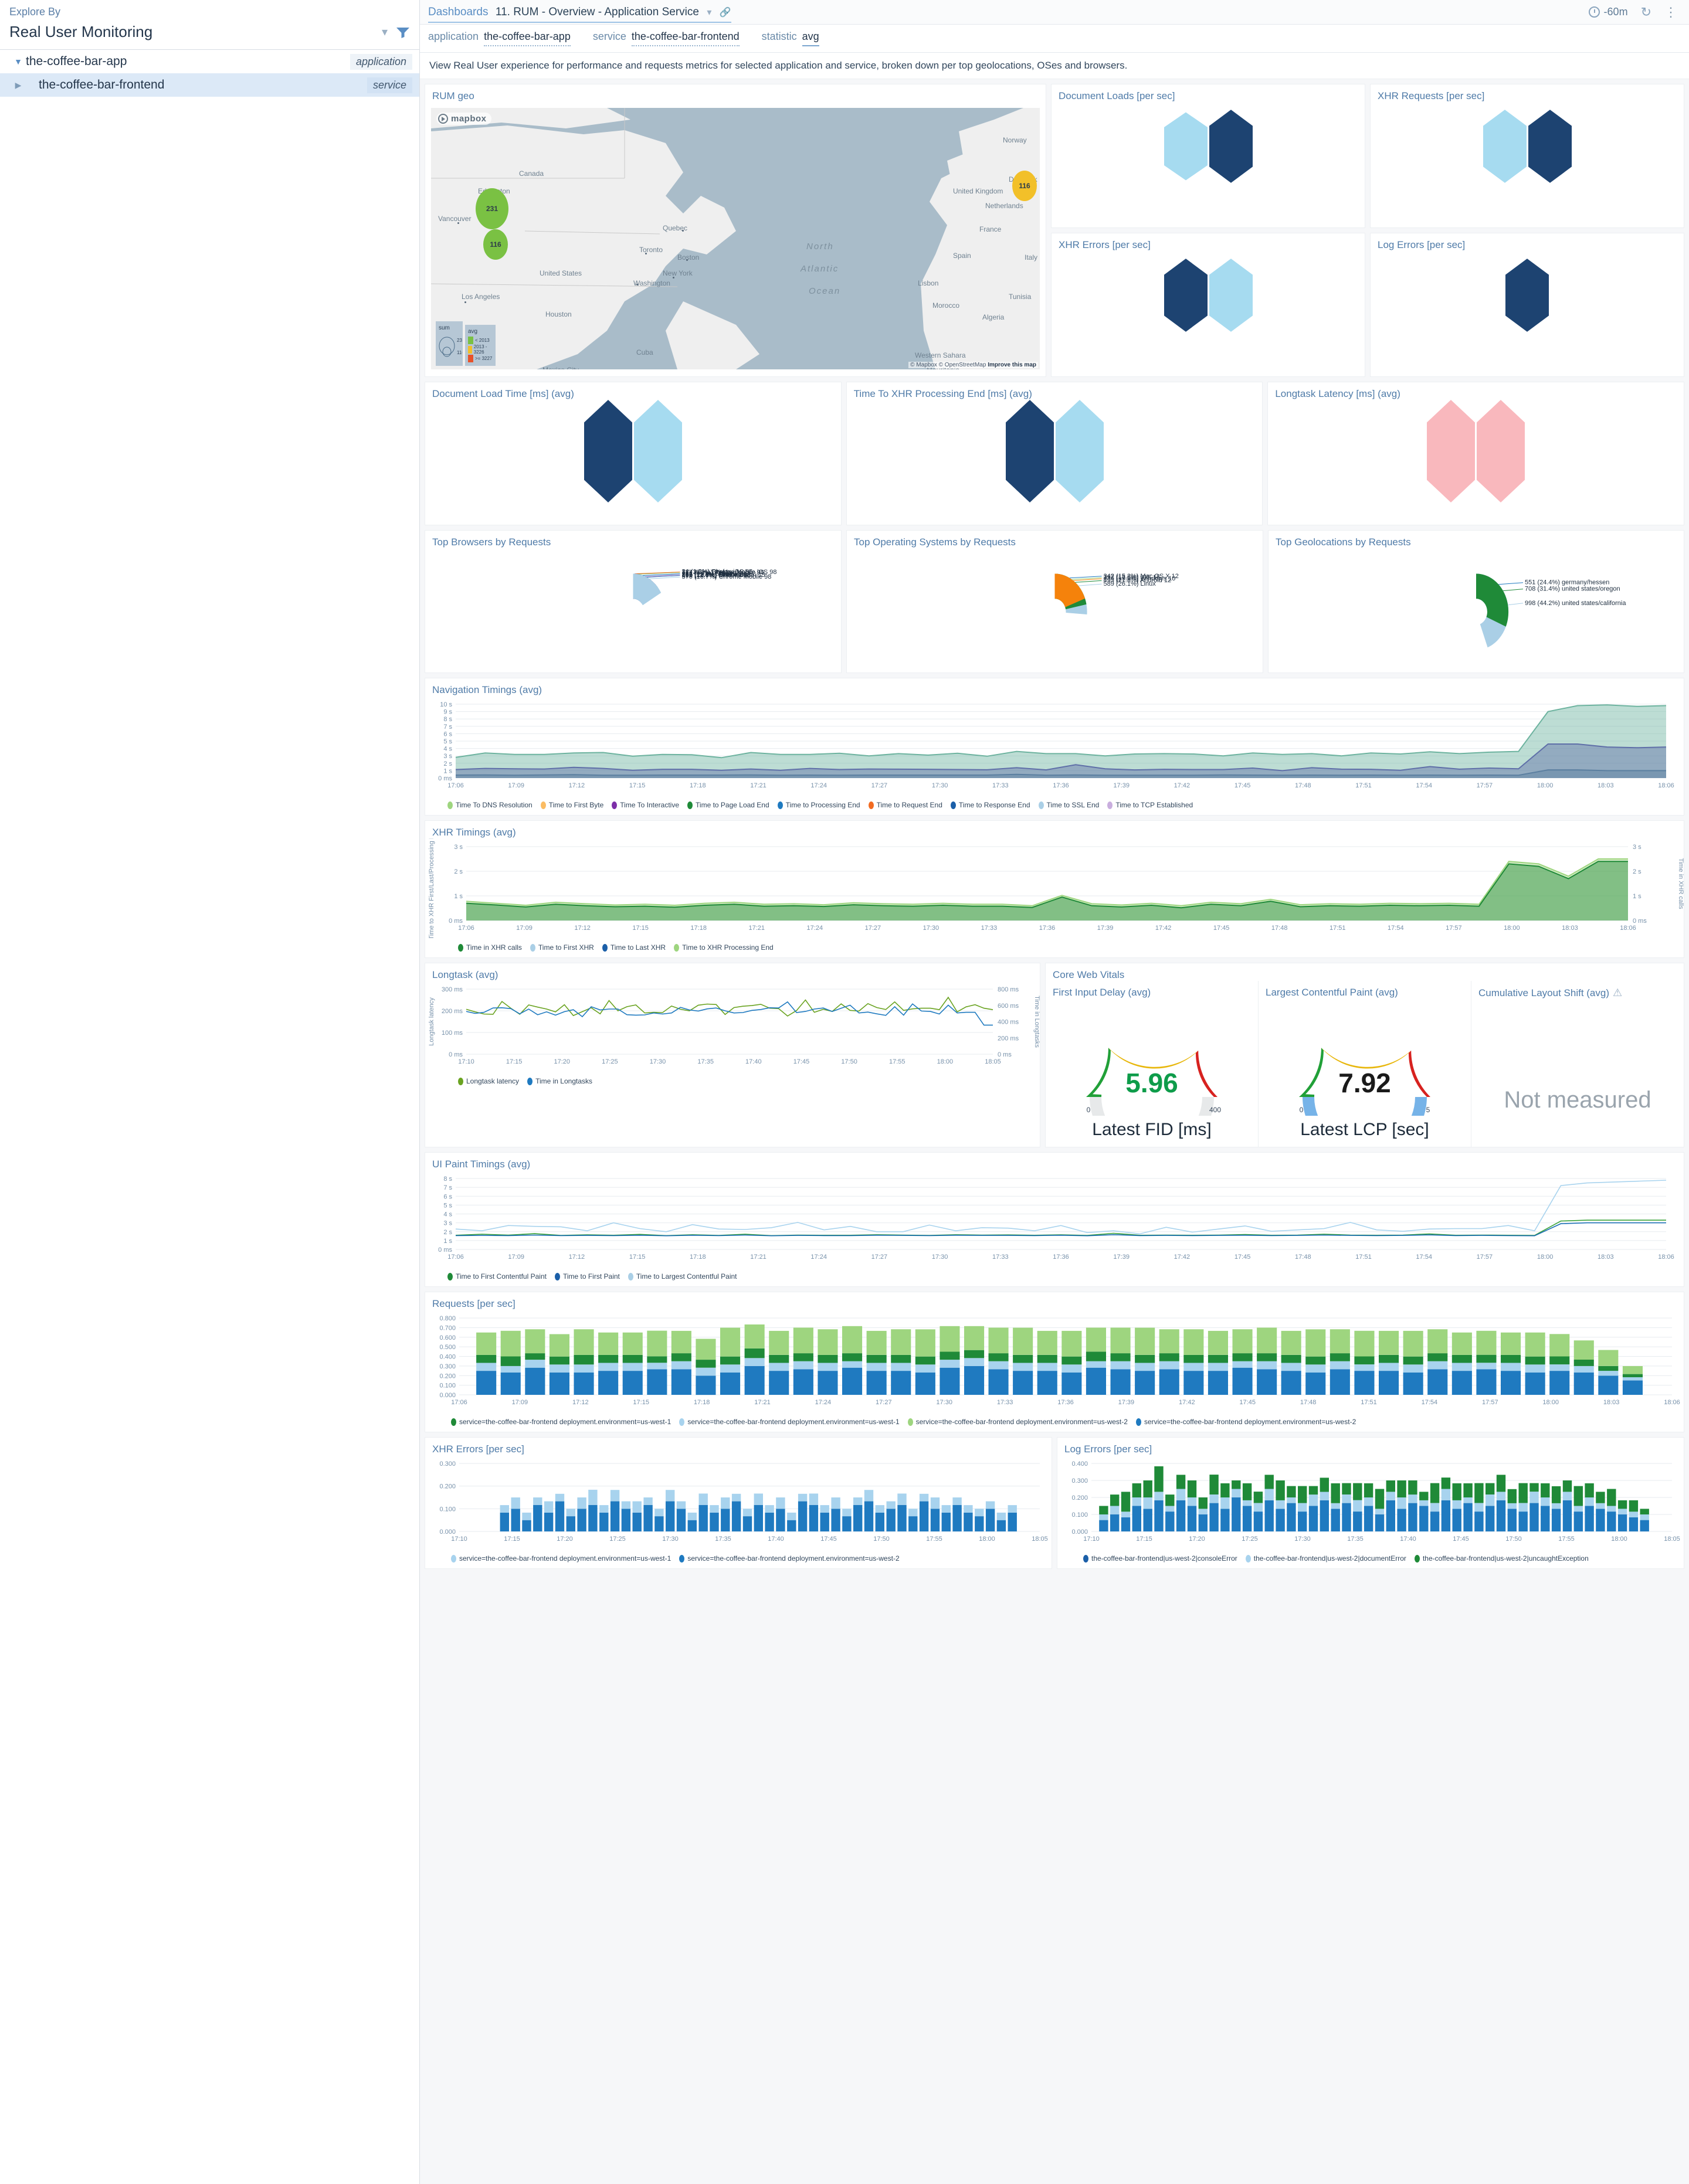 The width and height of the screenshot is (1689, 2184). I want to click on legend-item: Time to Last XHR, so click(634, 947).